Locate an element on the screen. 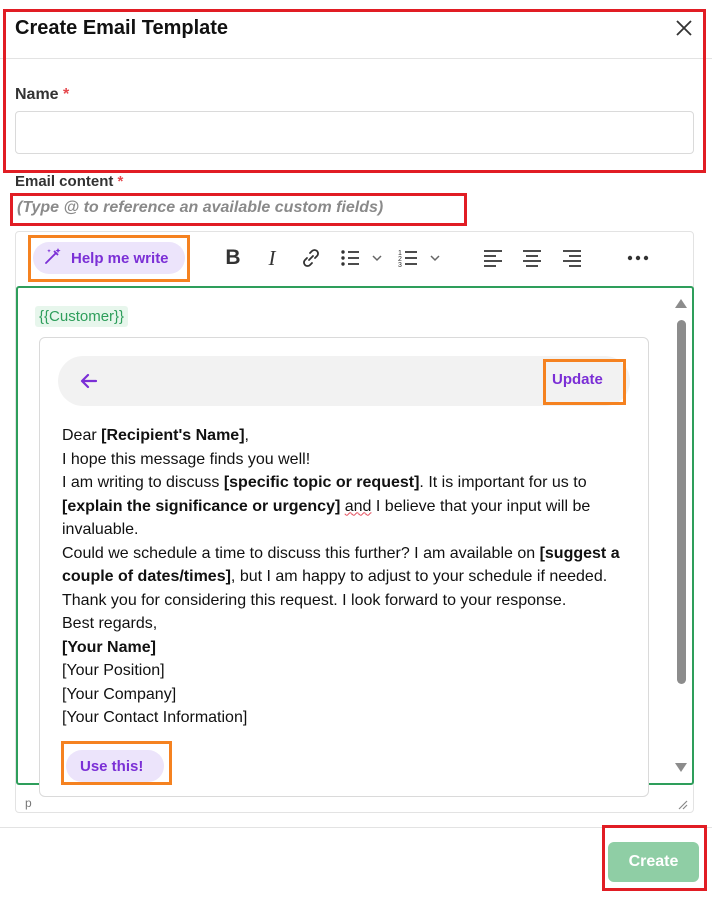 This screenshot has height=897, width=712. close-icon is located at coordinates (684, 28).